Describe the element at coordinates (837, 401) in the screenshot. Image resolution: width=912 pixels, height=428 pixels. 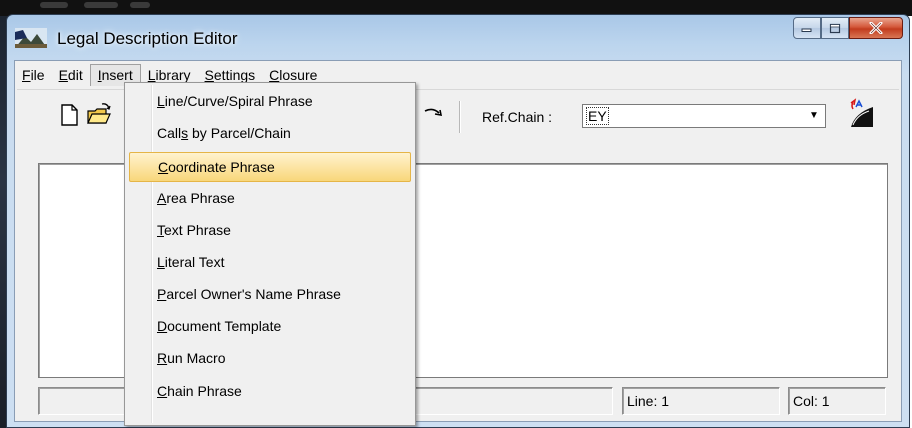
I see `status-col: Col: 1` at that location.